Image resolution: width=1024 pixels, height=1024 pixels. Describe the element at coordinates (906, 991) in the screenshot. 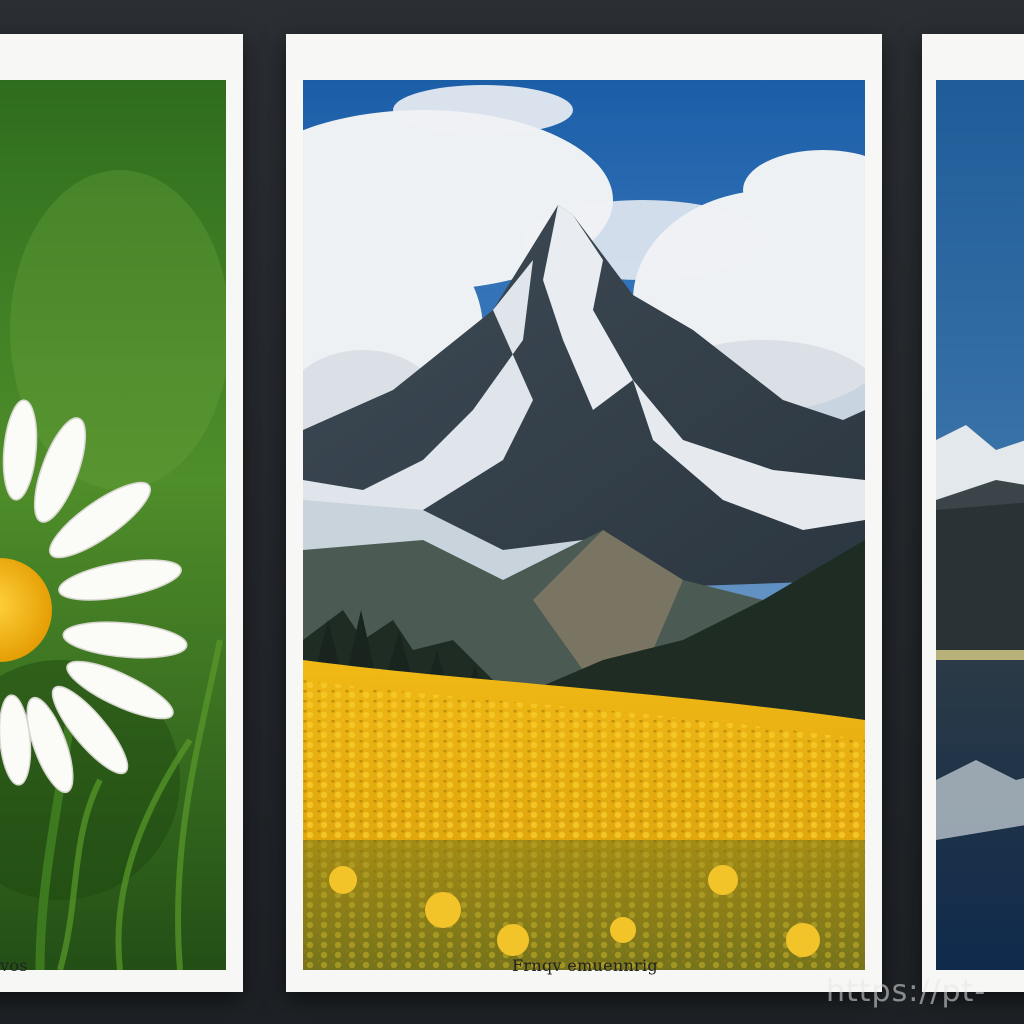

I see `watermark-url: https://pt-` at that location.